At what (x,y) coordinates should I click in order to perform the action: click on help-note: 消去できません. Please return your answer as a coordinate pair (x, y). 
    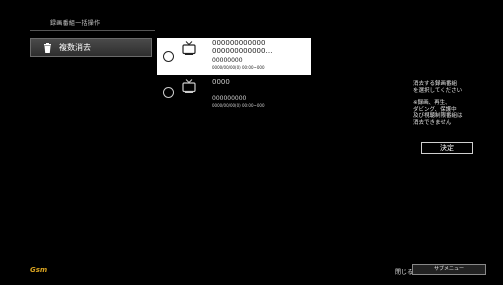
    Looking at the image, I should click on (432, 122).